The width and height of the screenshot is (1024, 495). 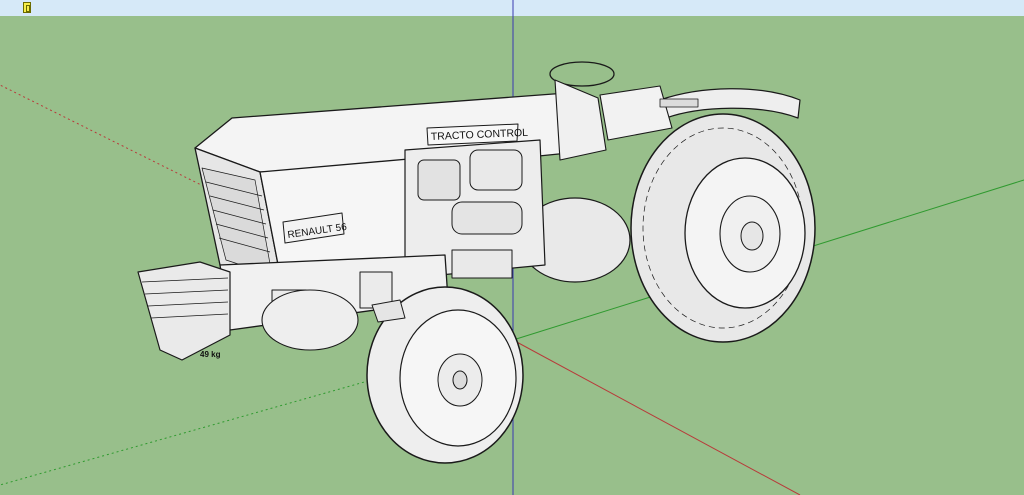 What do you see at coordinates (487, 218) in the screenshot?
I see `engine-starter` at bounding box center [487, 218].